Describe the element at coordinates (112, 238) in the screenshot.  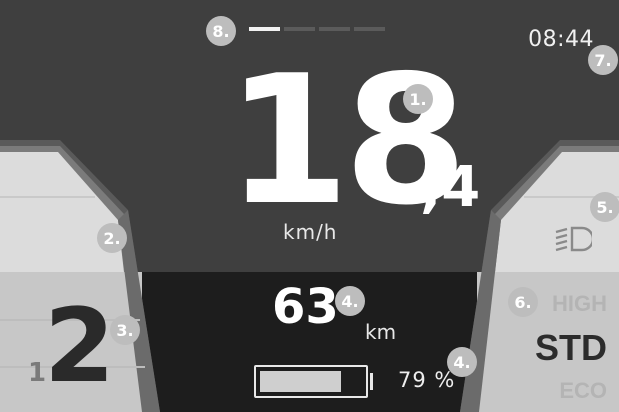
I see `callout-marker-2: 2.` at that location.